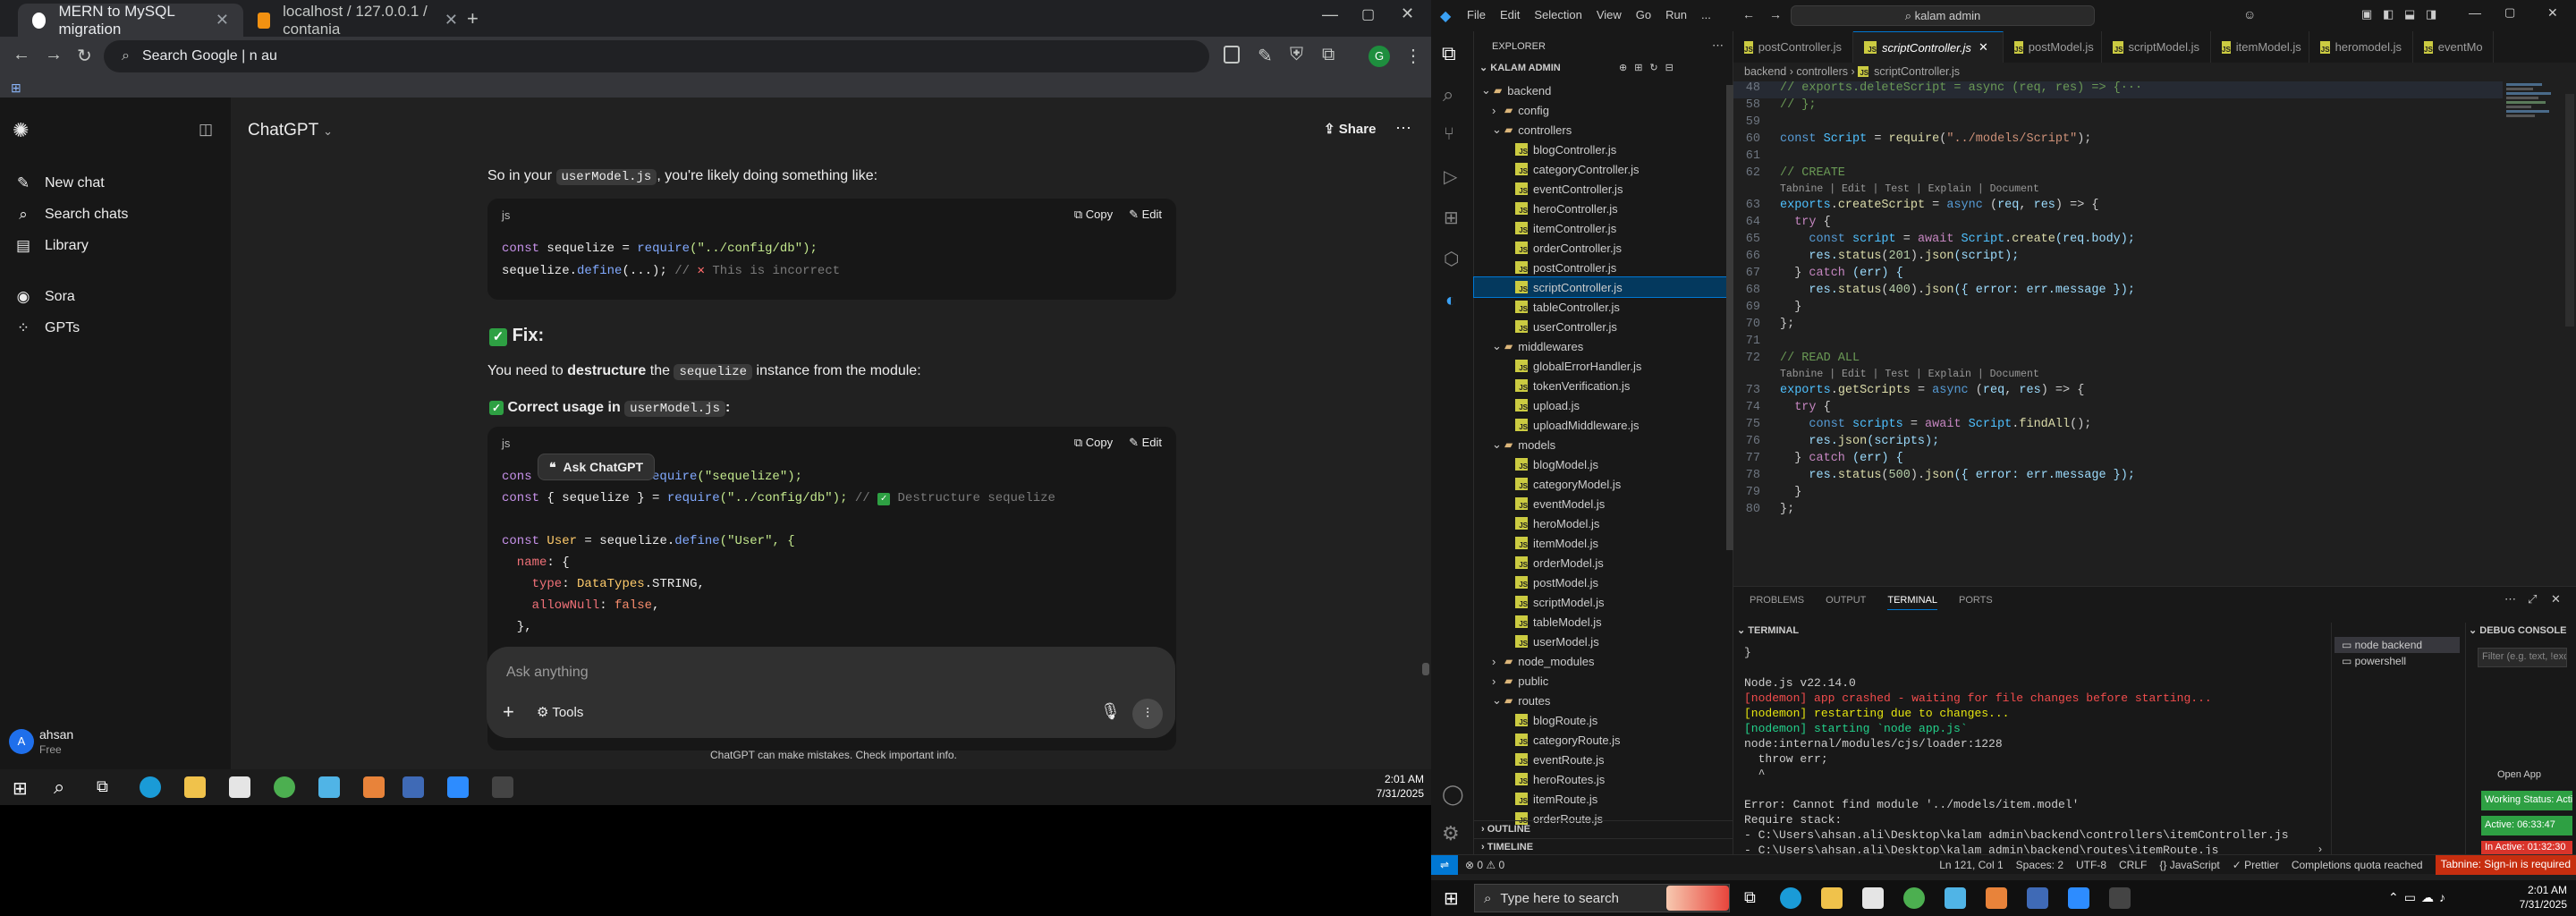 The height and width of the screenshot is (916, 2576). Describe the element at coordinates (2397, 645) in the screenshot. I see `terminal-instance-node: ▭ node backend` at that location.